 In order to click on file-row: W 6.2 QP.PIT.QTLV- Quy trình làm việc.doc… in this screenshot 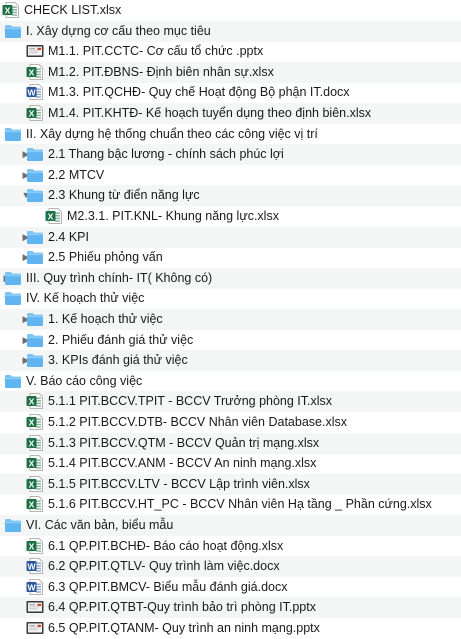, I will do `click(230, 567)`.